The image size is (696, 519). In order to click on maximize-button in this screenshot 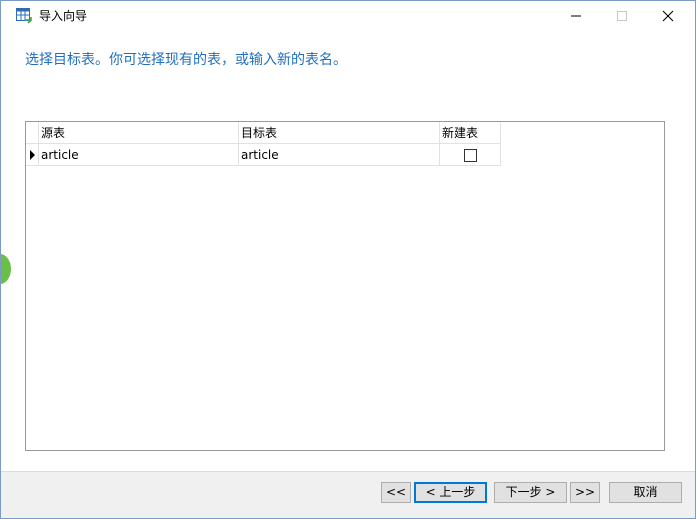, I will do `click(622, 16)`.